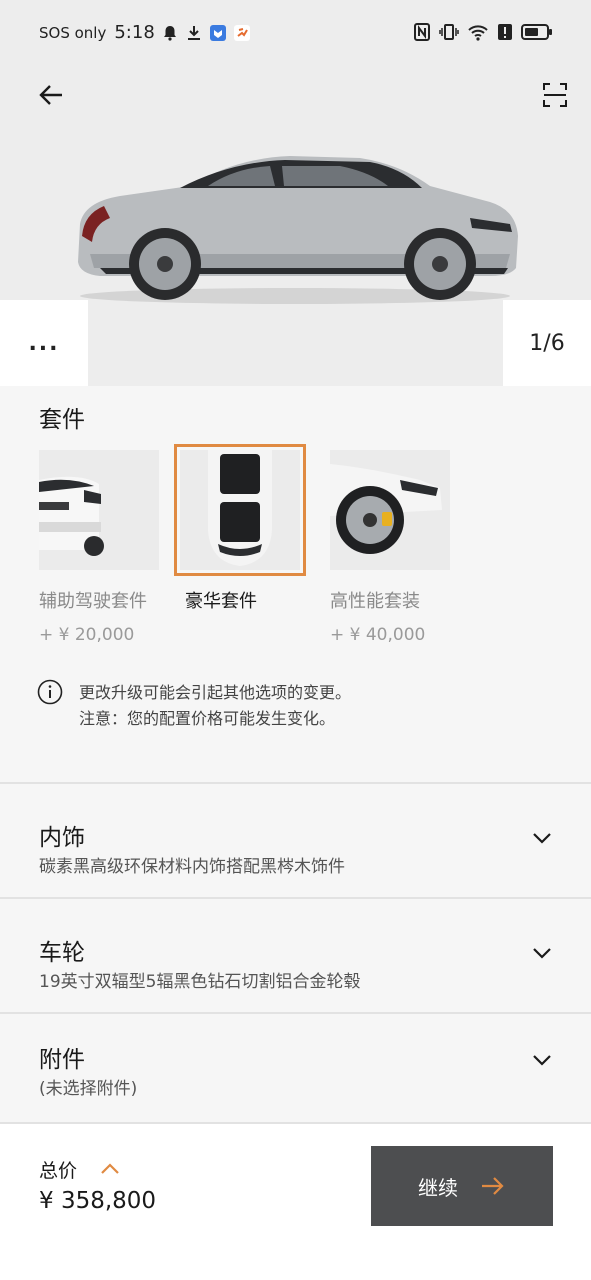  What do you see at coordinates (295, 1201) in the screenshot?
I see `price-footer: 总价 ¥ 358,800 继续` at bounding box center [295, 1201].